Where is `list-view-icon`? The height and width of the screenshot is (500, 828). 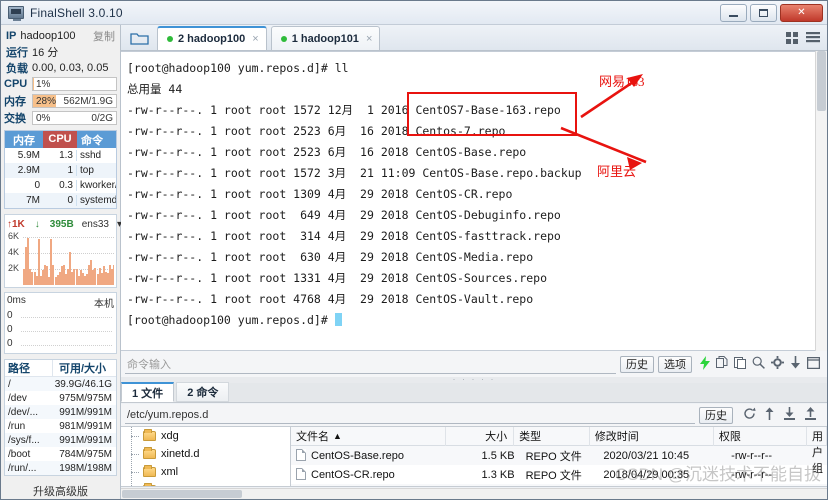
list-view-icon is located at coordinates (813, 39).